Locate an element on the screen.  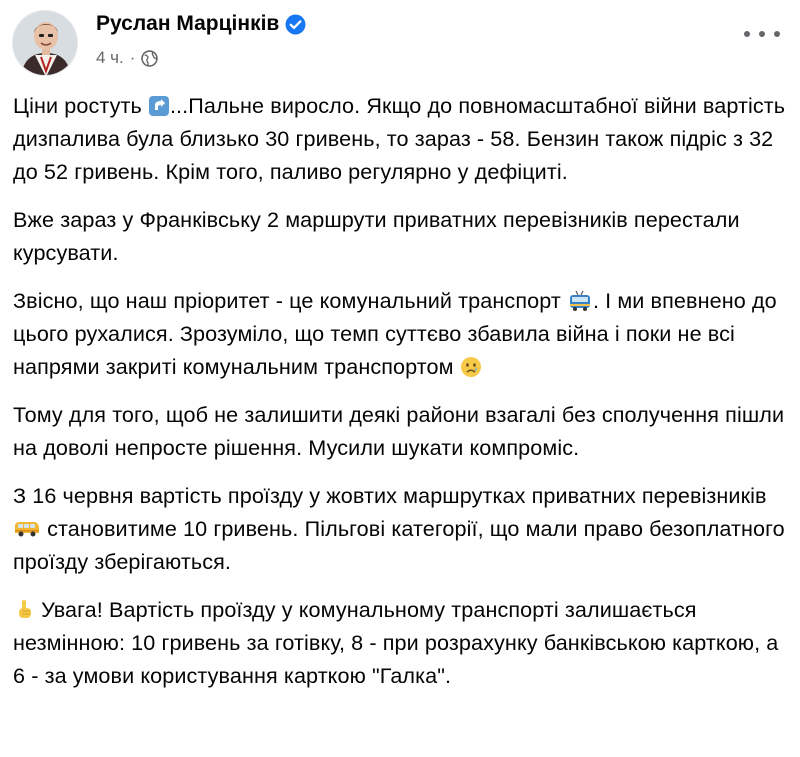
post-meta: 4 ч. · is located at coordinates (127, 58).